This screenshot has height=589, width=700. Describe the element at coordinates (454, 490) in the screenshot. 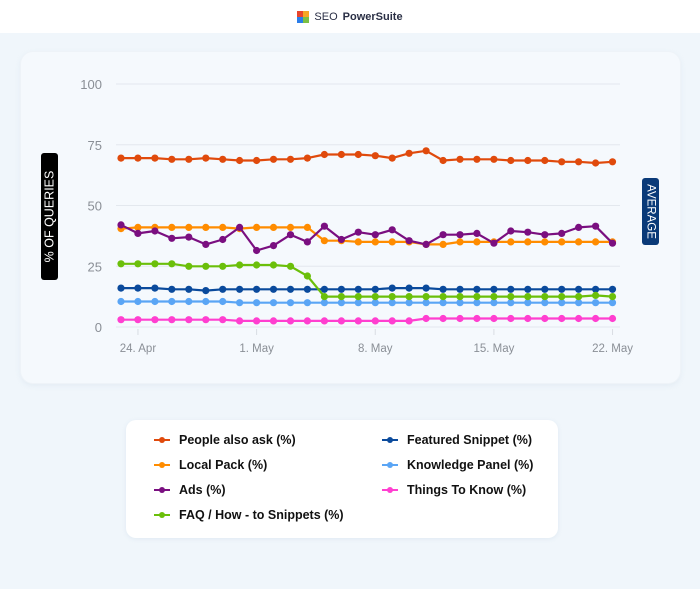

I see `legend-item: Things To Know (%)` at that location.